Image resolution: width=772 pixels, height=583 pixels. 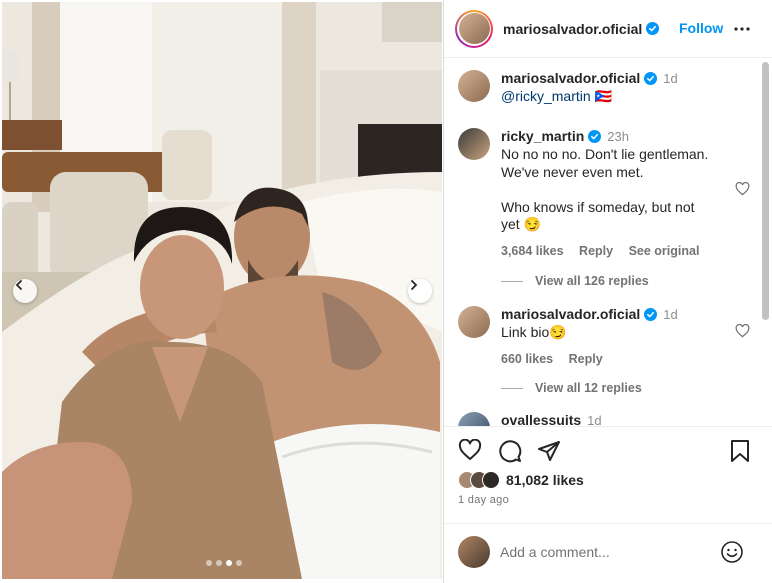 What do you see at coordinates (588, 388) in the screenshot?
I see `view-replies-label: View all 12 replies` at bounding box center [588, 388].